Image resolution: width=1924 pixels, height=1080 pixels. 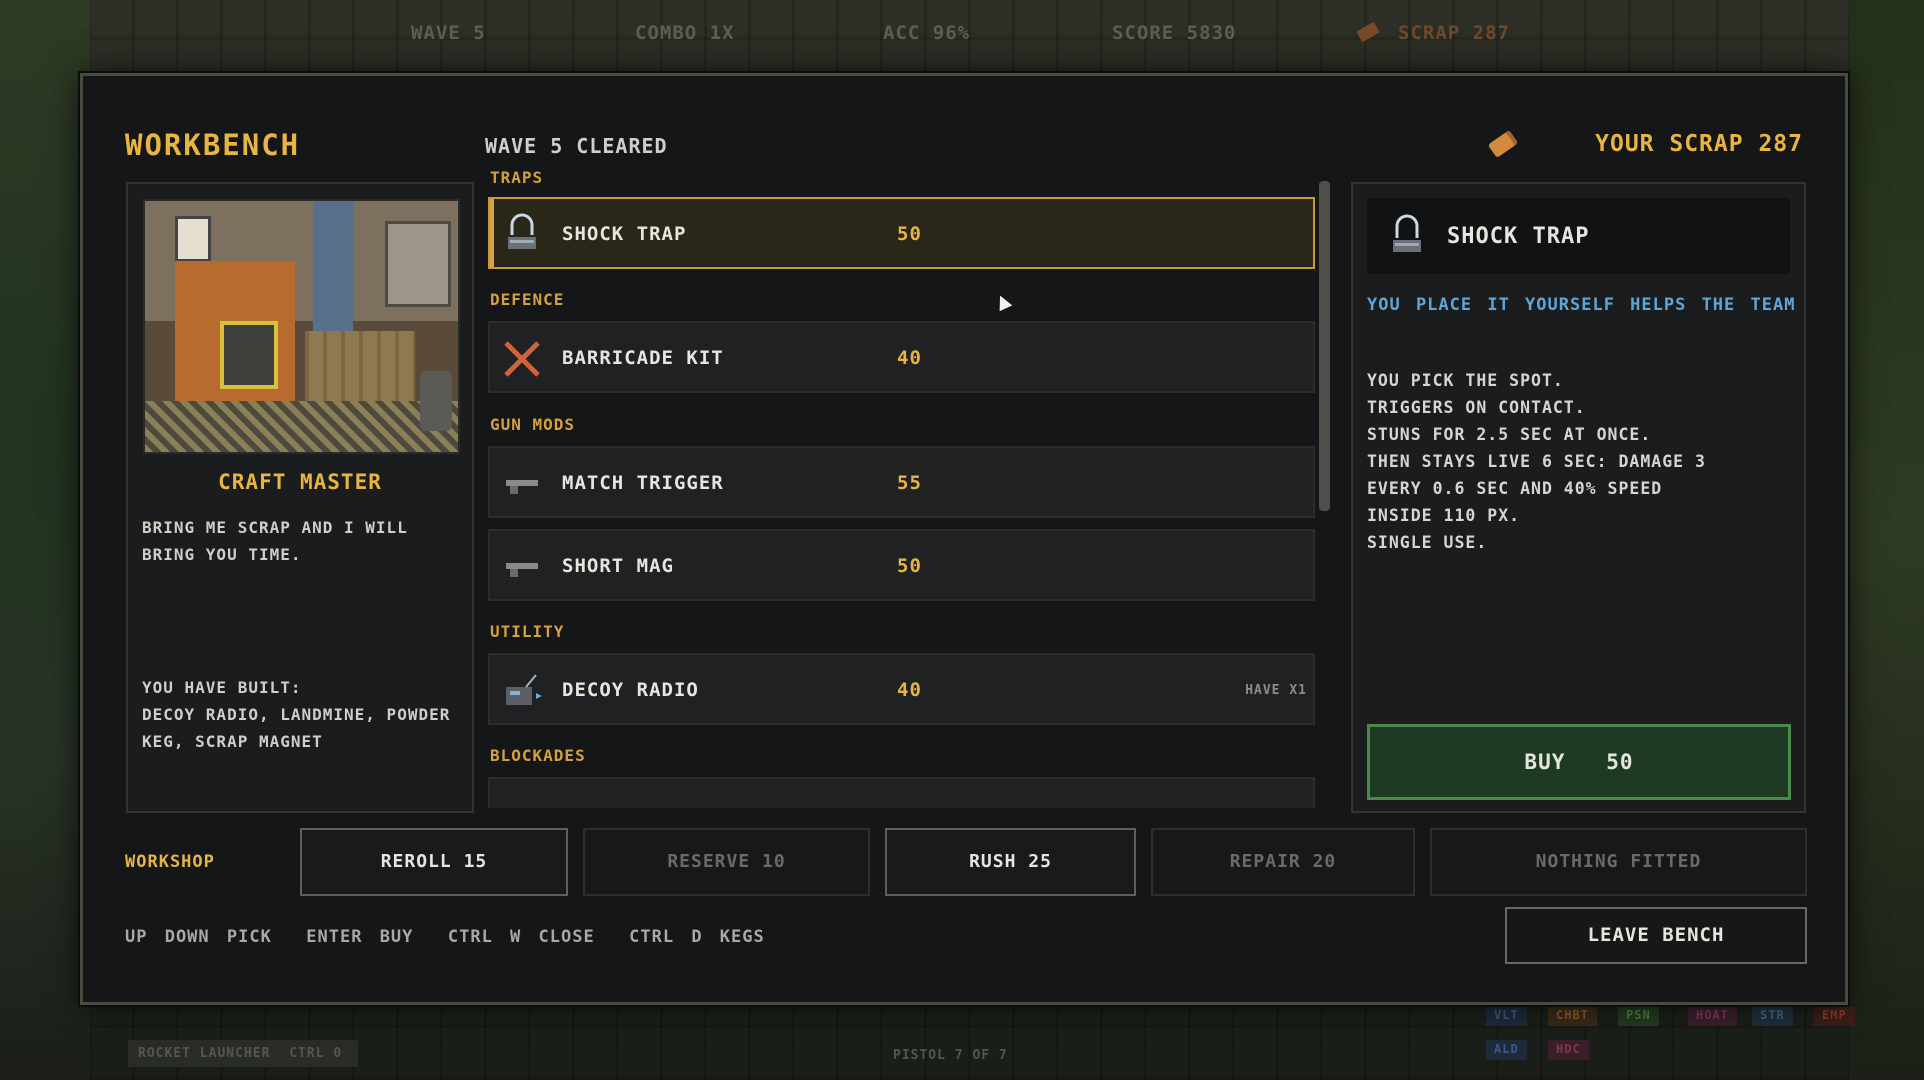 I want to click on item-name: BARRICADE KIT, so click(x=643, y=358).